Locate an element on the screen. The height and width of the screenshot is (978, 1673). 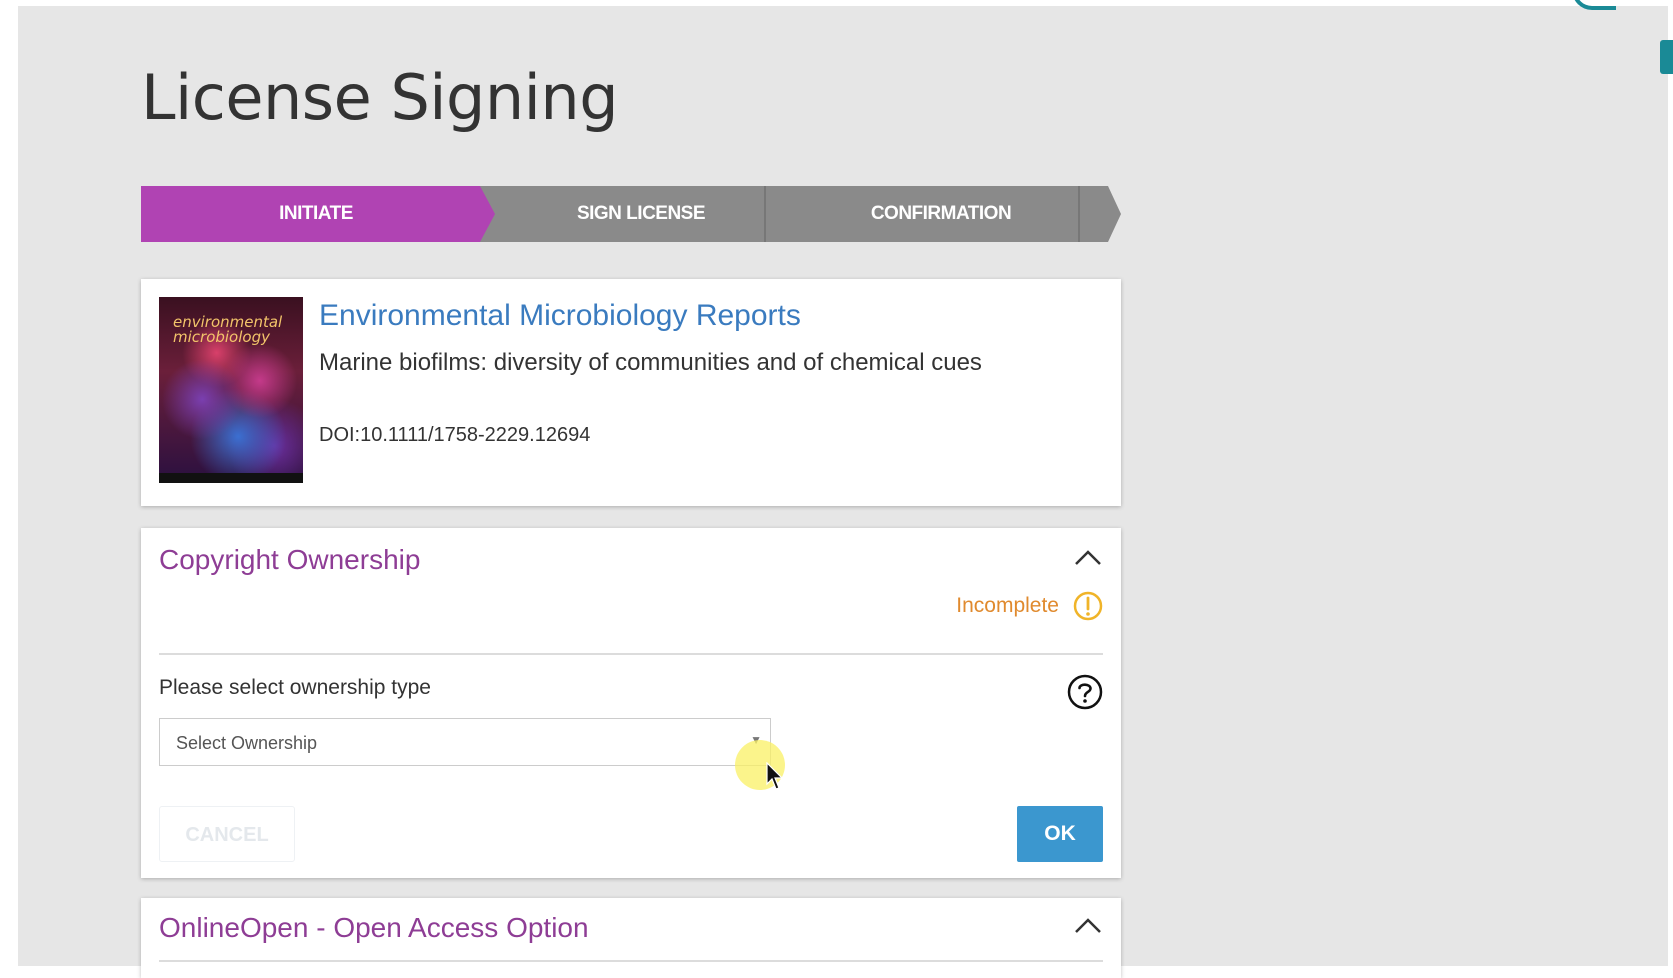
cover-footer is located at coordinates (231, 478).